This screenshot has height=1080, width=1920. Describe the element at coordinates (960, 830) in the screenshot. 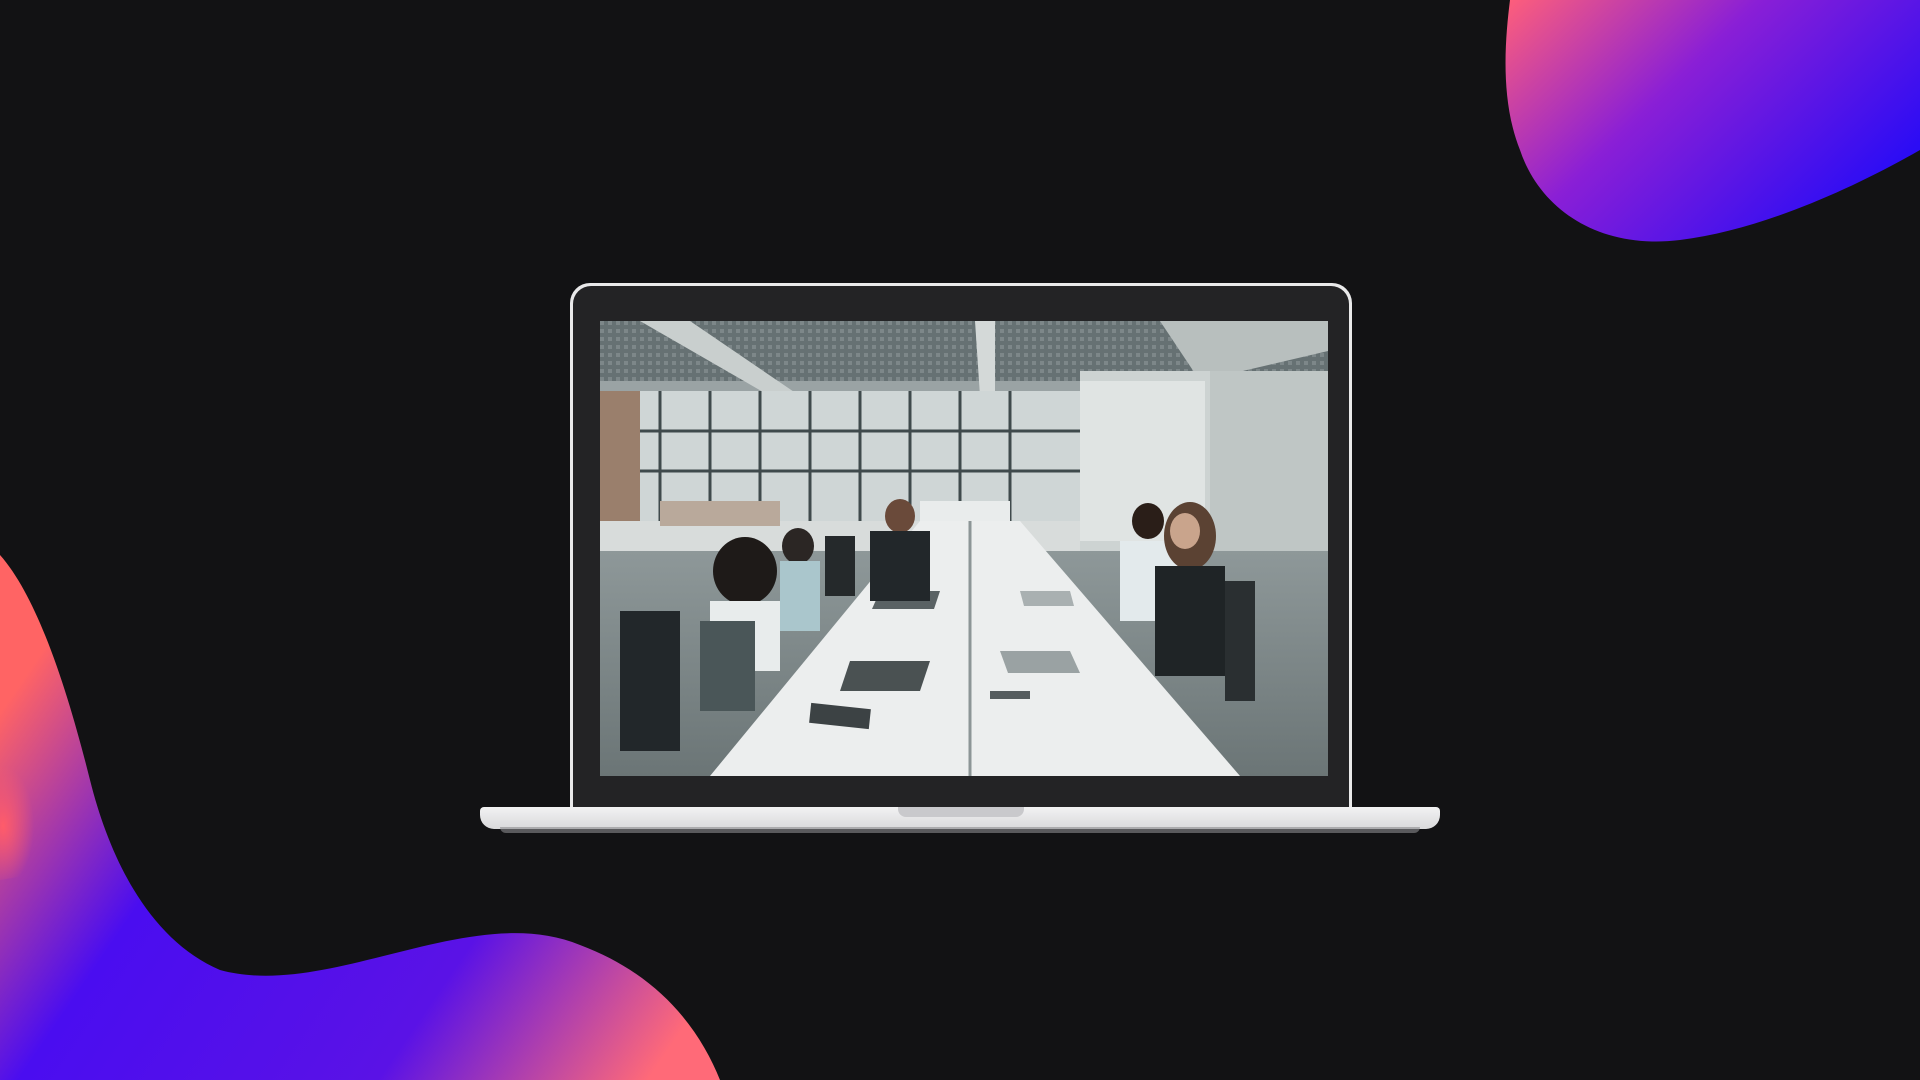

I see `laptop-base-shadow` at that location.